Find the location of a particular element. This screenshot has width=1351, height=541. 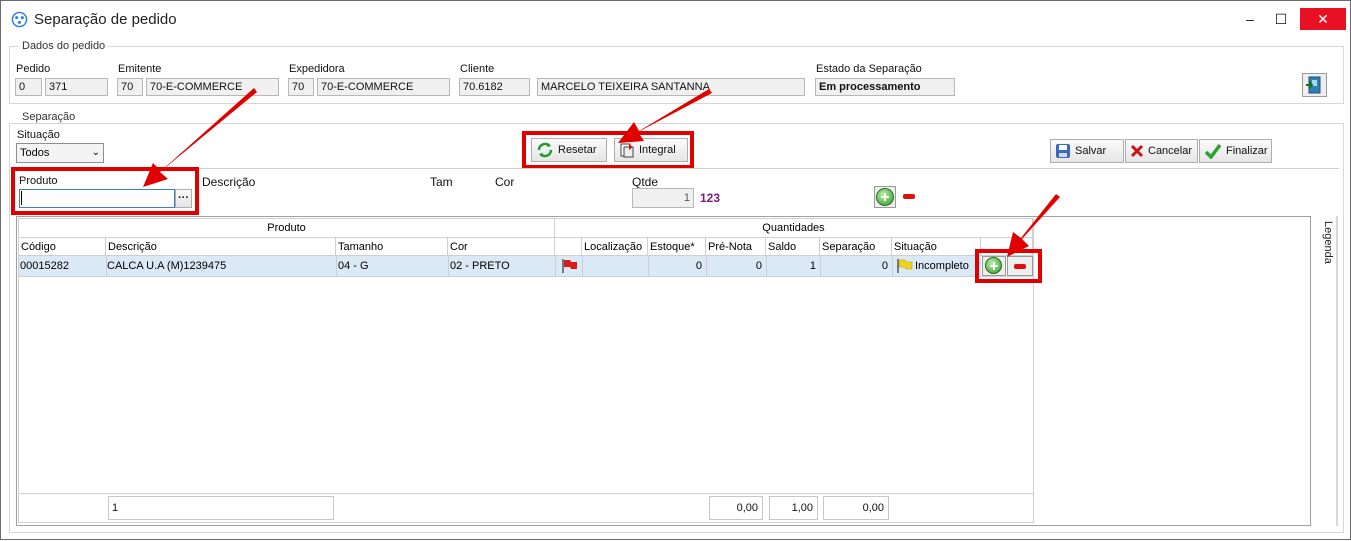

arrow-to-row-actions is located at coordinates (1033, 225).